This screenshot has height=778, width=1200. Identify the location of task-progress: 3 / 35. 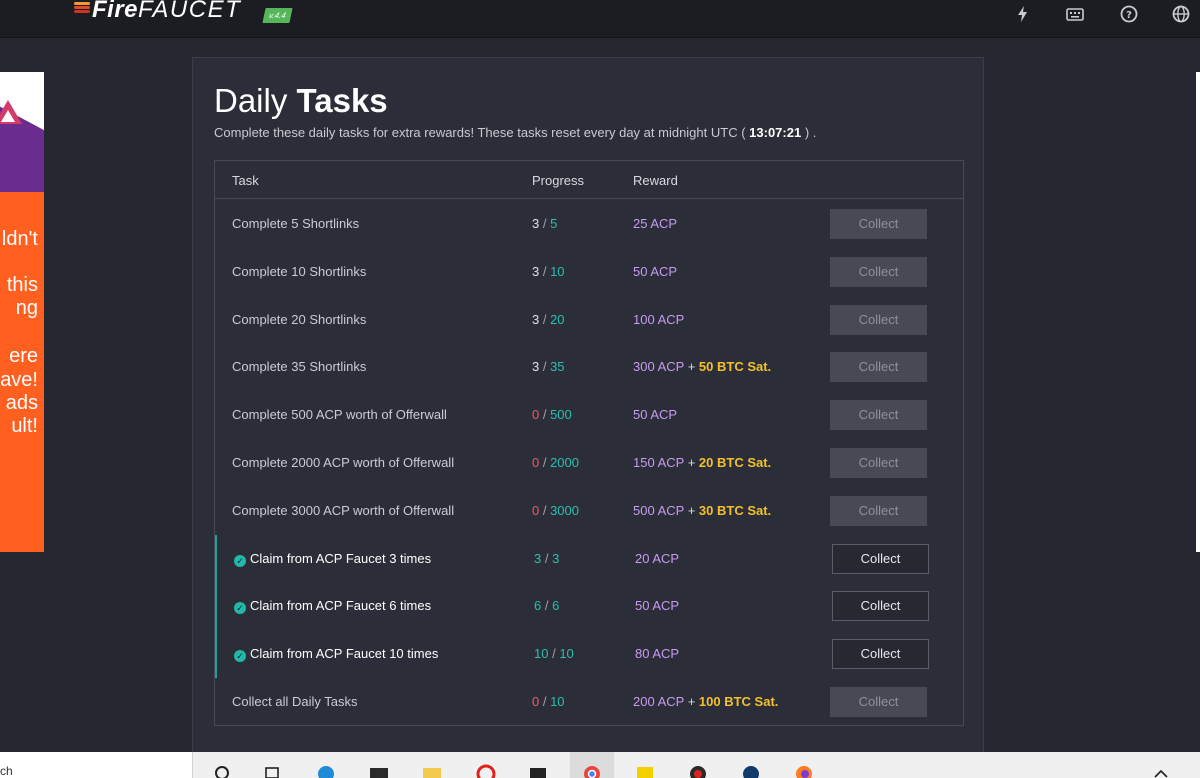
(548, 367).